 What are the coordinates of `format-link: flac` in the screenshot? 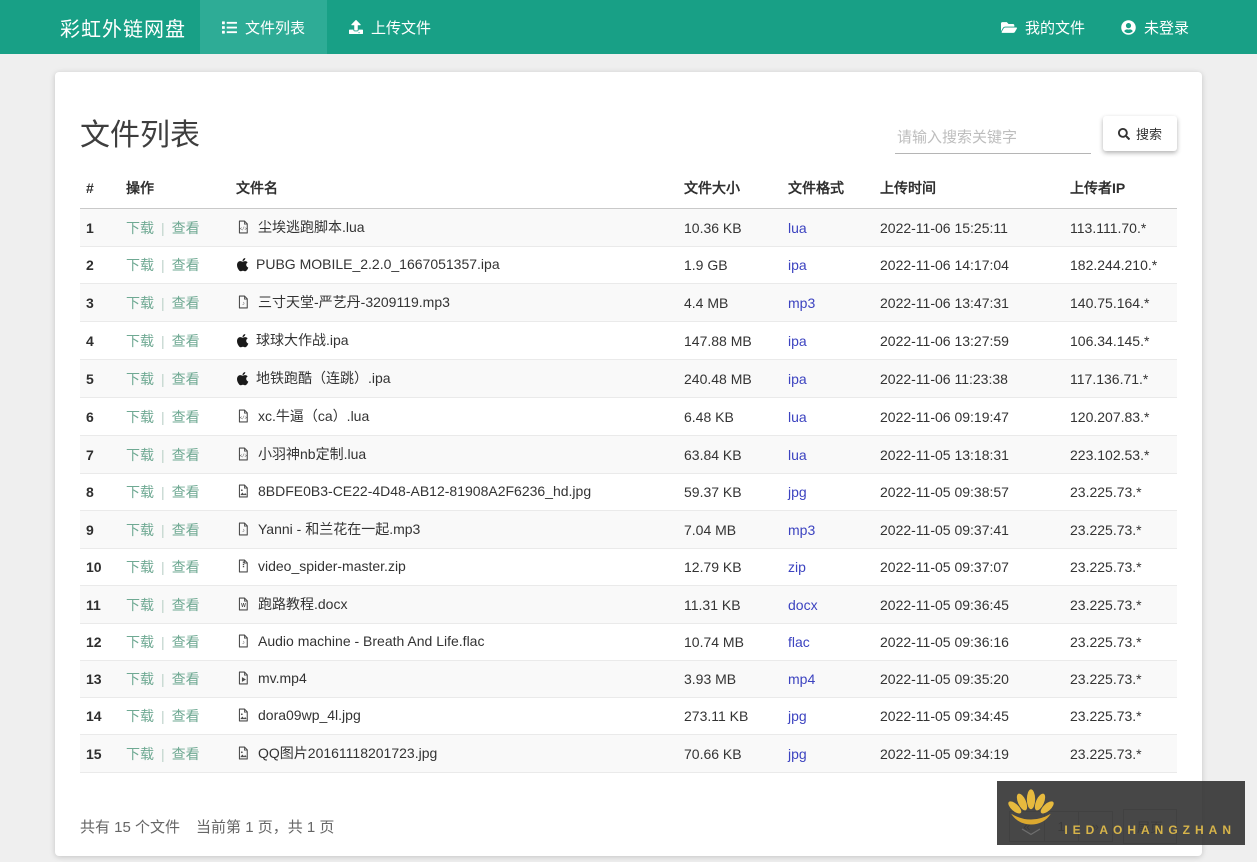 It's located at (799, 642).